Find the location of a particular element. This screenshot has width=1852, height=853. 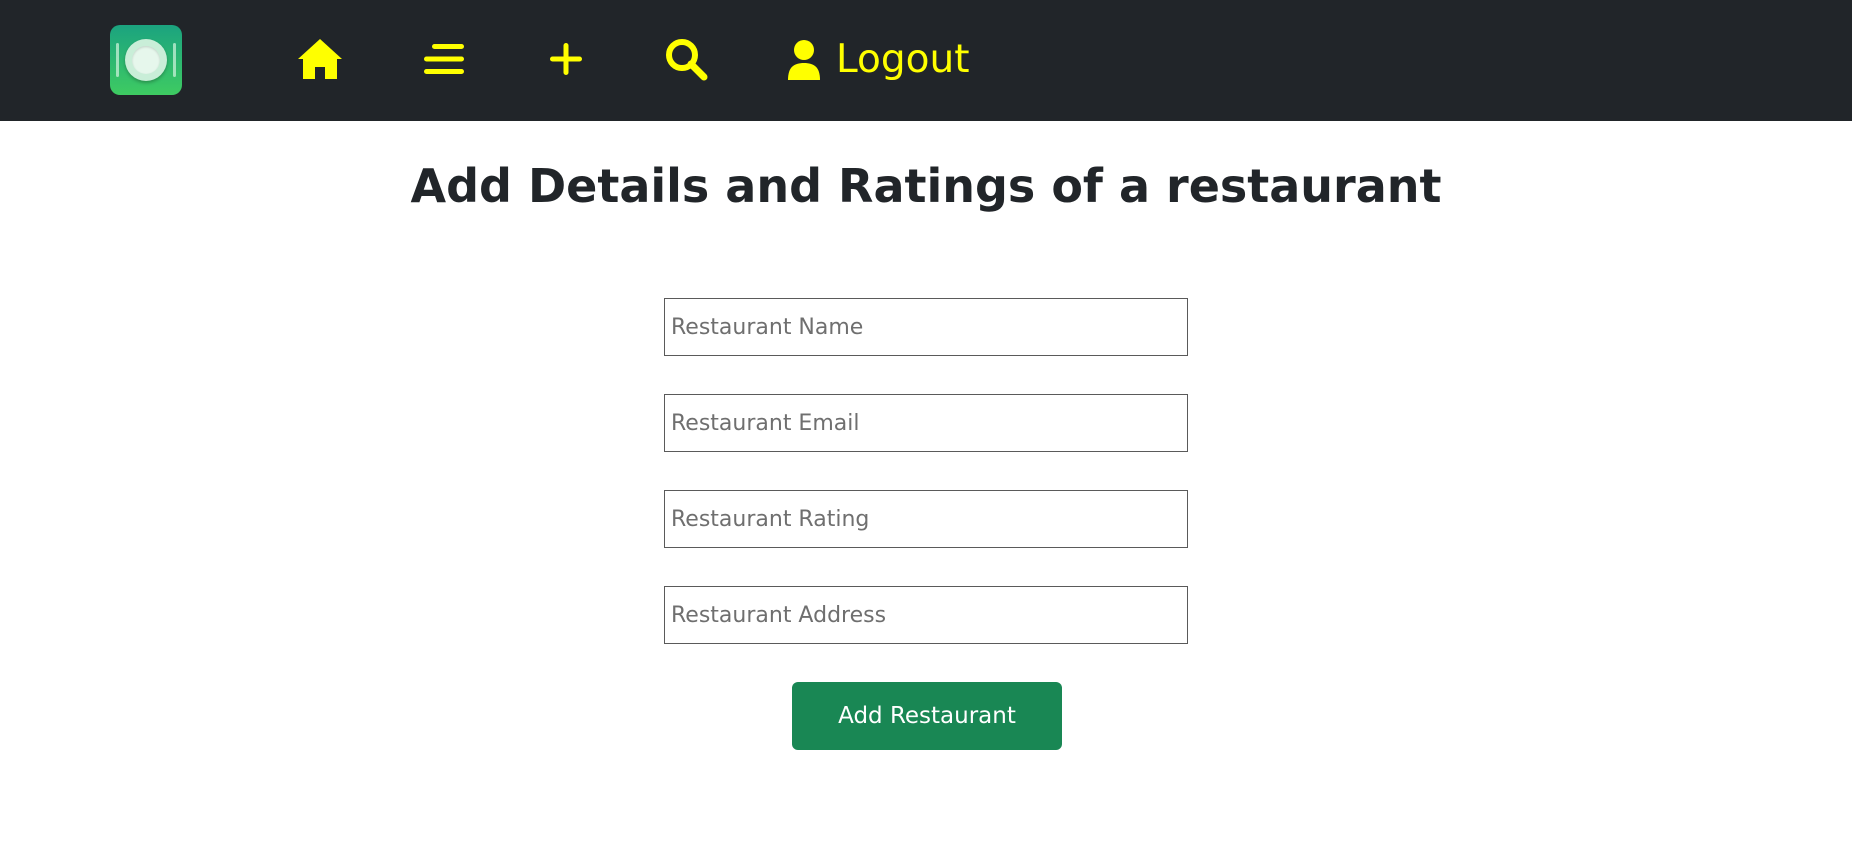

navbar: Logout is located at coordinates (926, 60).